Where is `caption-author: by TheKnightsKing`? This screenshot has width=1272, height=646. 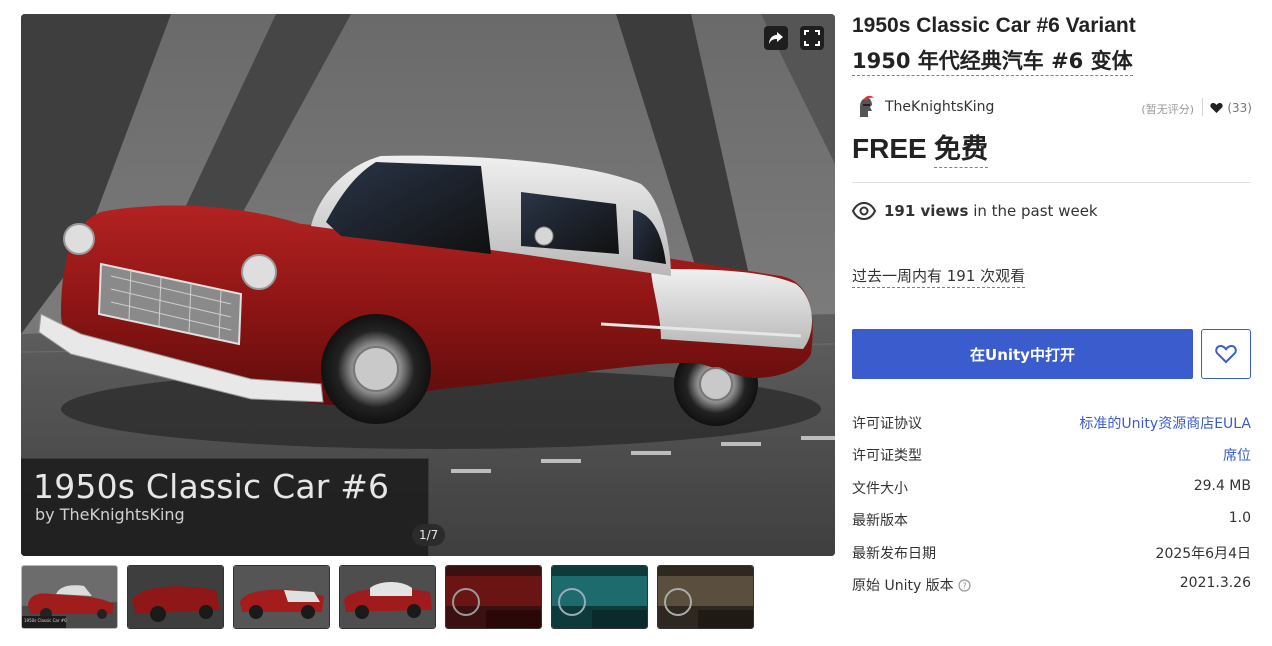
caption-author: by TheKnightsKing is located at coordinates (110, 514).